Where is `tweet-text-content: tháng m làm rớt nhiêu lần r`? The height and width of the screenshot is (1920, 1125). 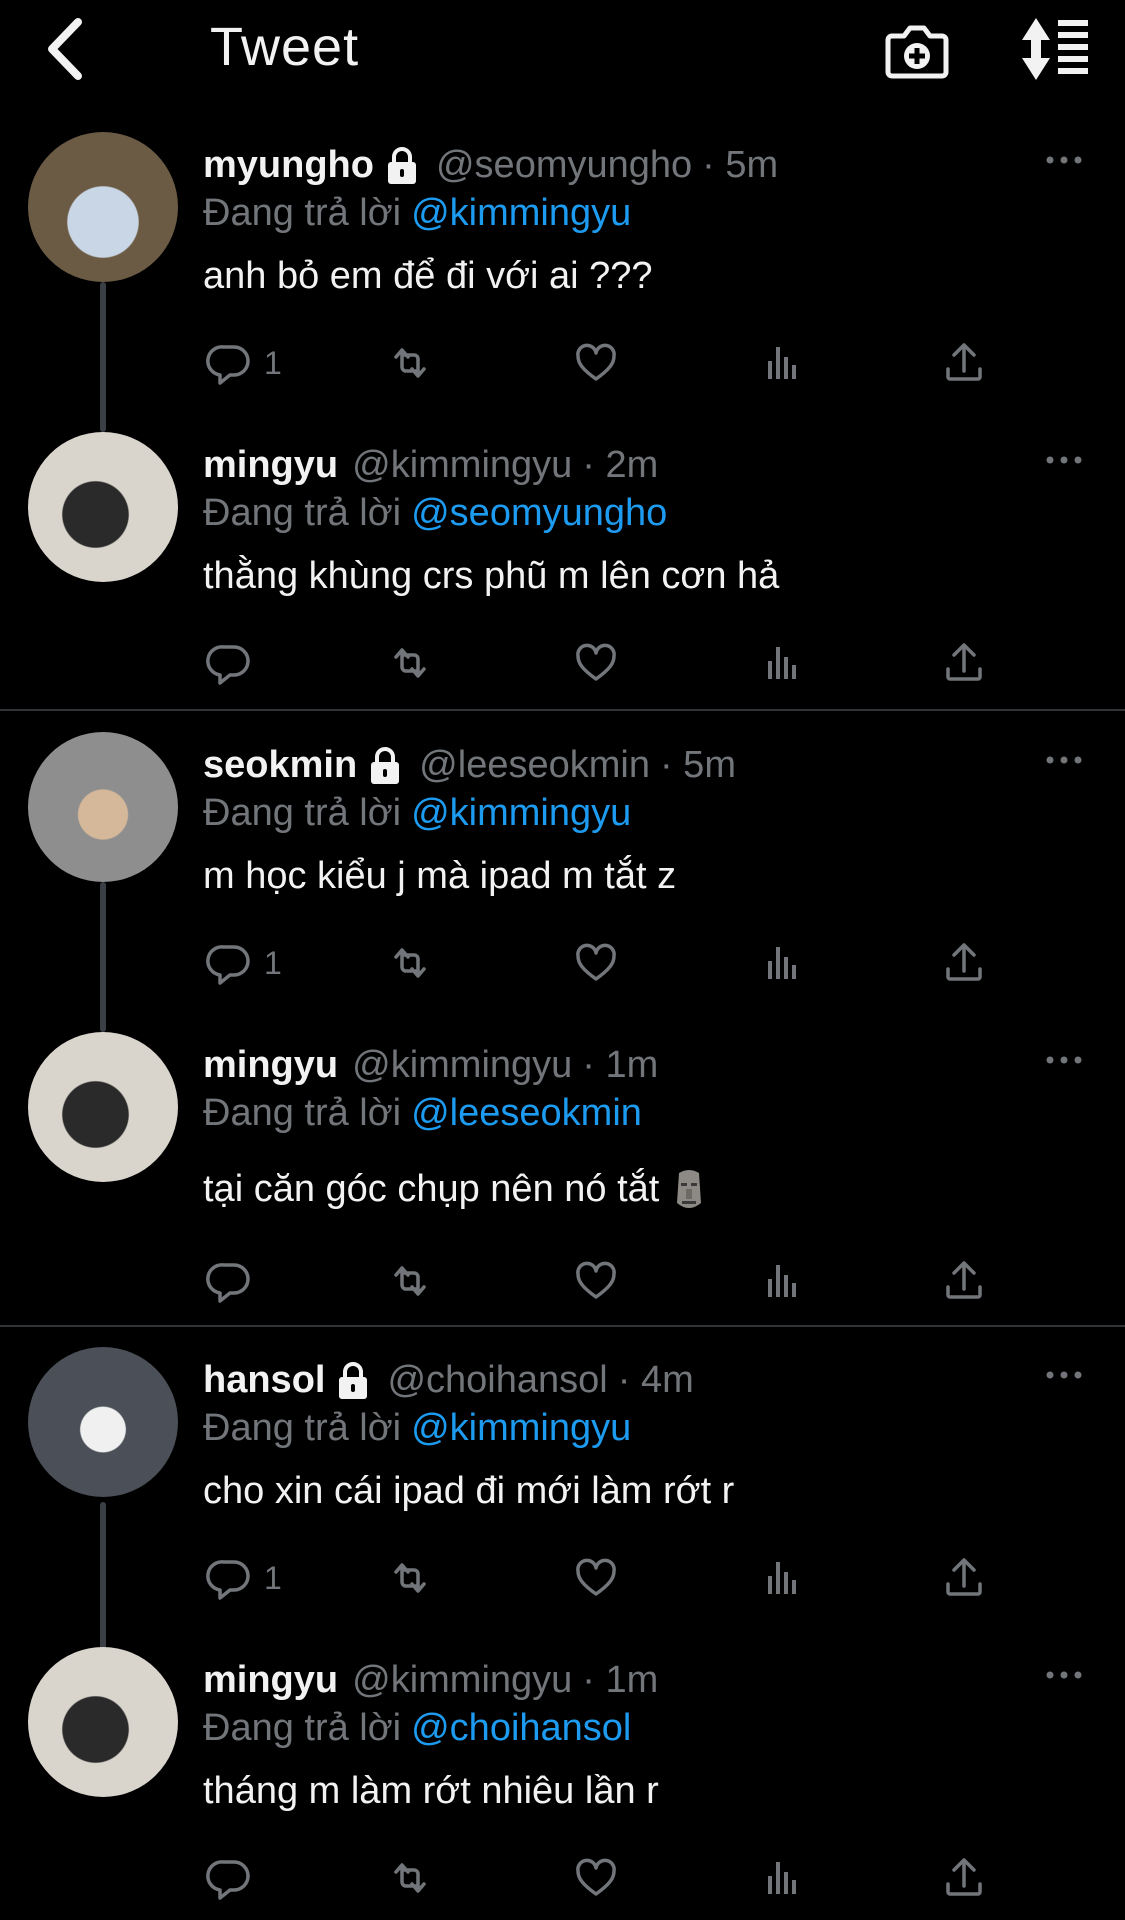
tweet-text-content: tháng m làm rớt nhiêu lần r is located at coordinates (431, 1791).